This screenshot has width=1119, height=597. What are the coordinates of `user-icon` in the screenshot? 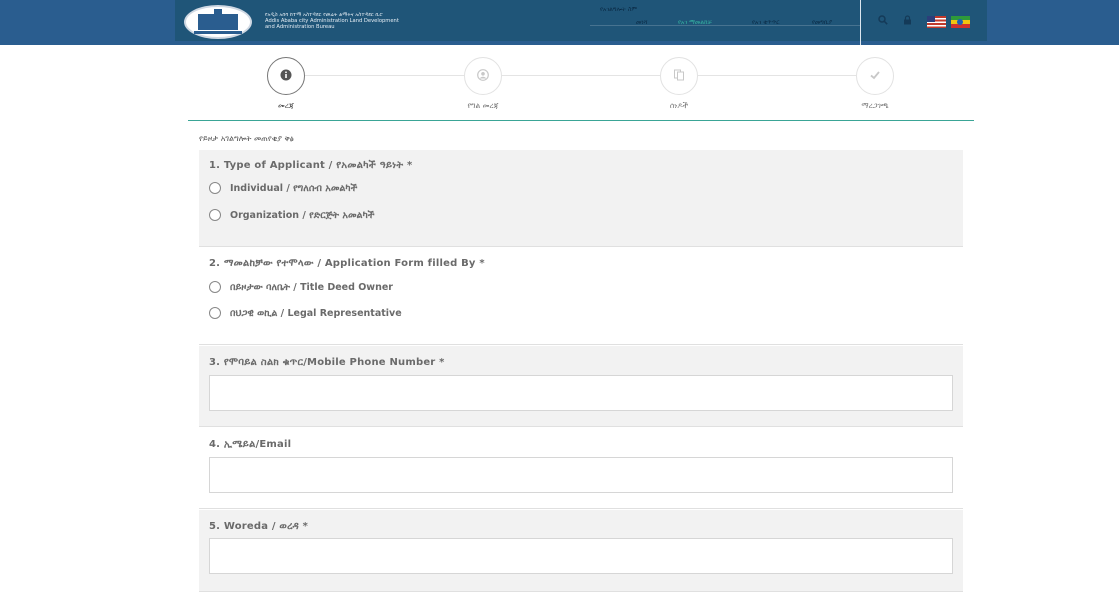 It's located at (483, 76).